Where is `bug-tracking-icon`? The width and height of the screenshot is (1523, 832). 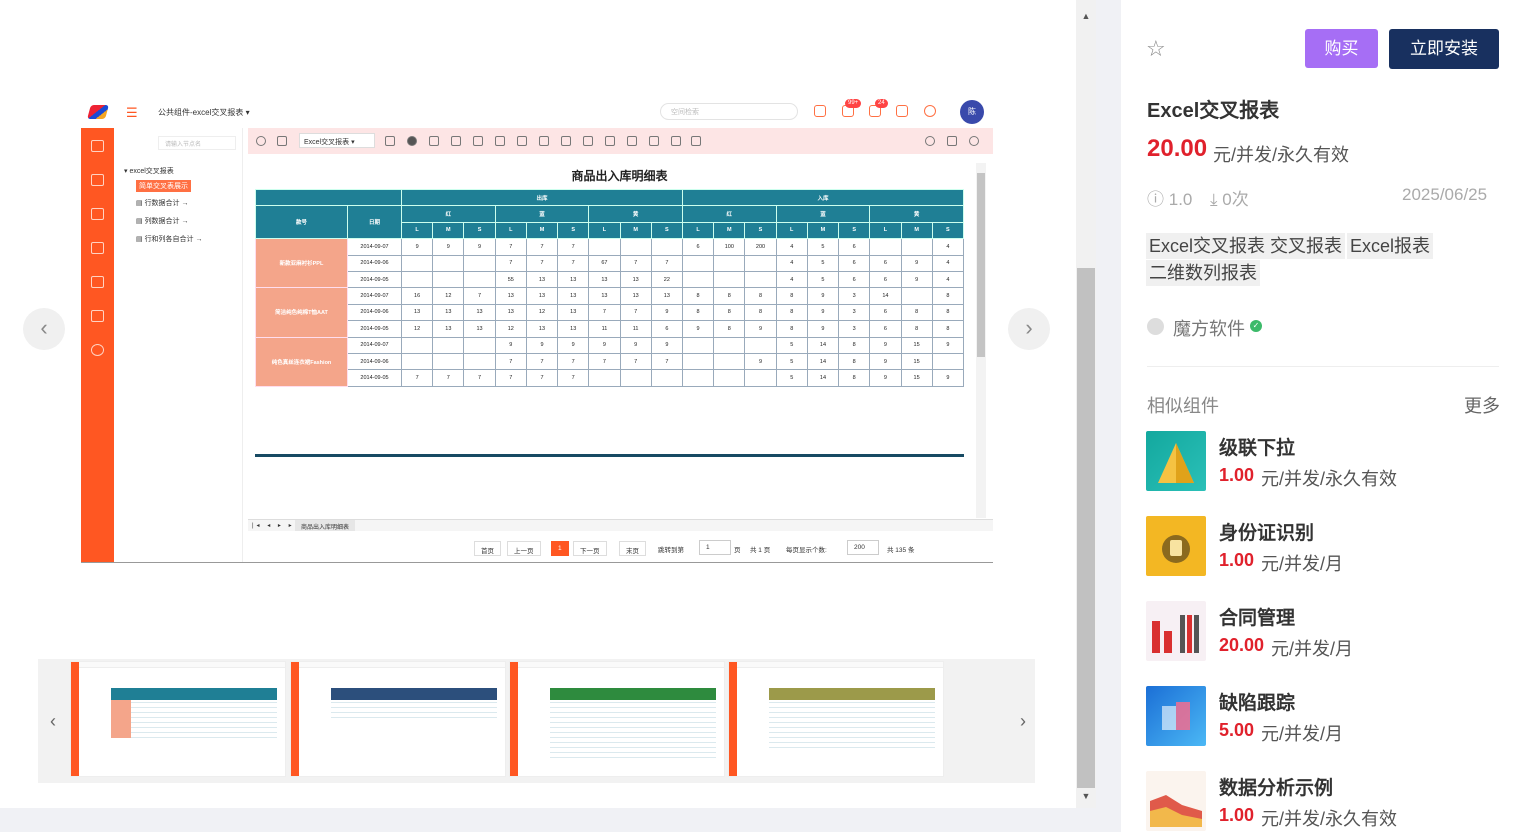
bug-tracking-icon is located at coordinates (1176, 716).